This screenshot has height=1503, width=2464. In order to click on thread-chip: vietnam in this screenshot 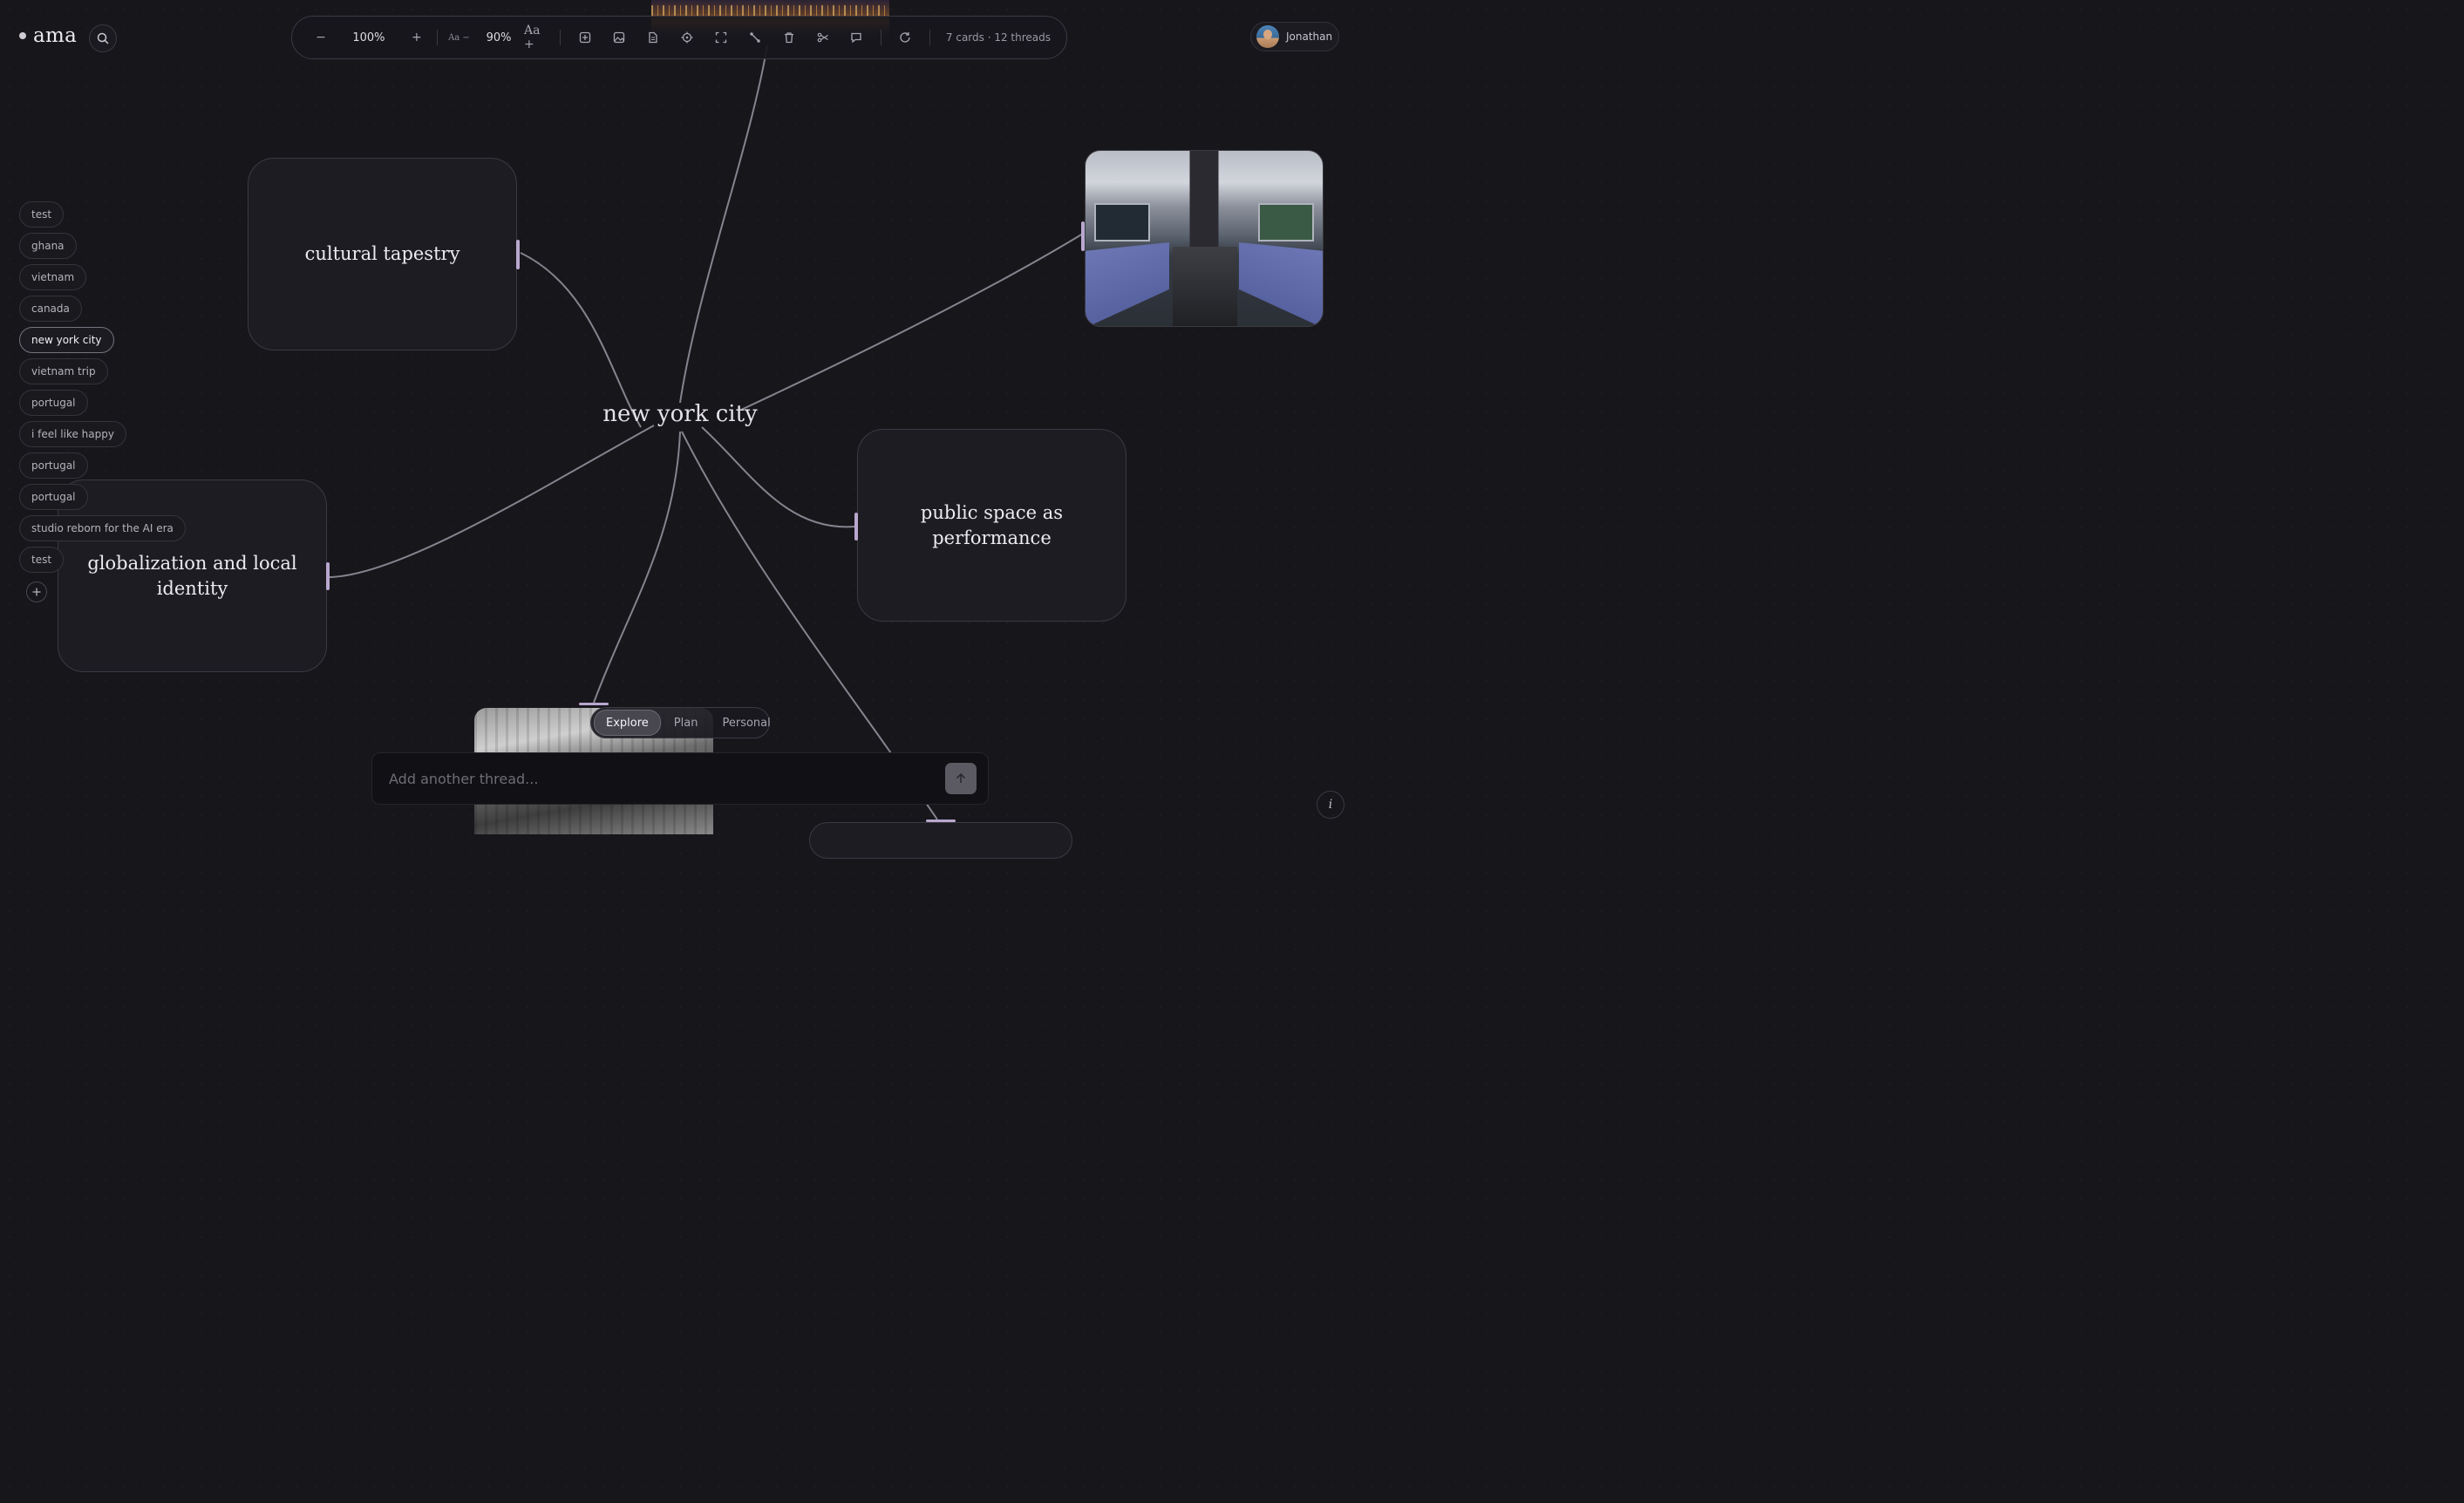, I will do `click(53, 277)`.